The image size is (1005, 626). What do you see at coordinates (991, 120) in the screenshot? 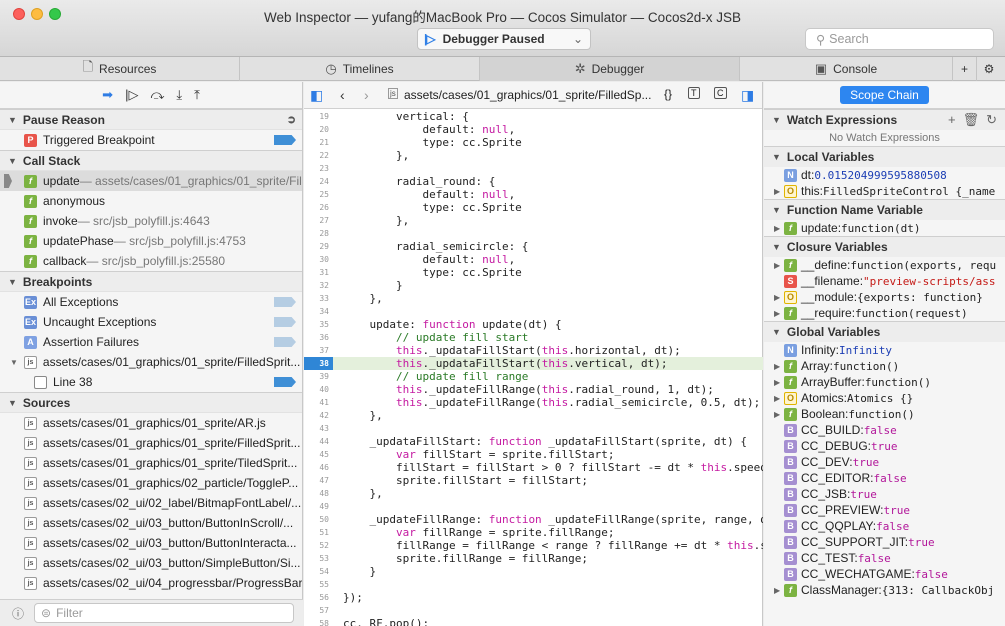
I see `refresh-icon: ↻` at bounding box center [991, 120].